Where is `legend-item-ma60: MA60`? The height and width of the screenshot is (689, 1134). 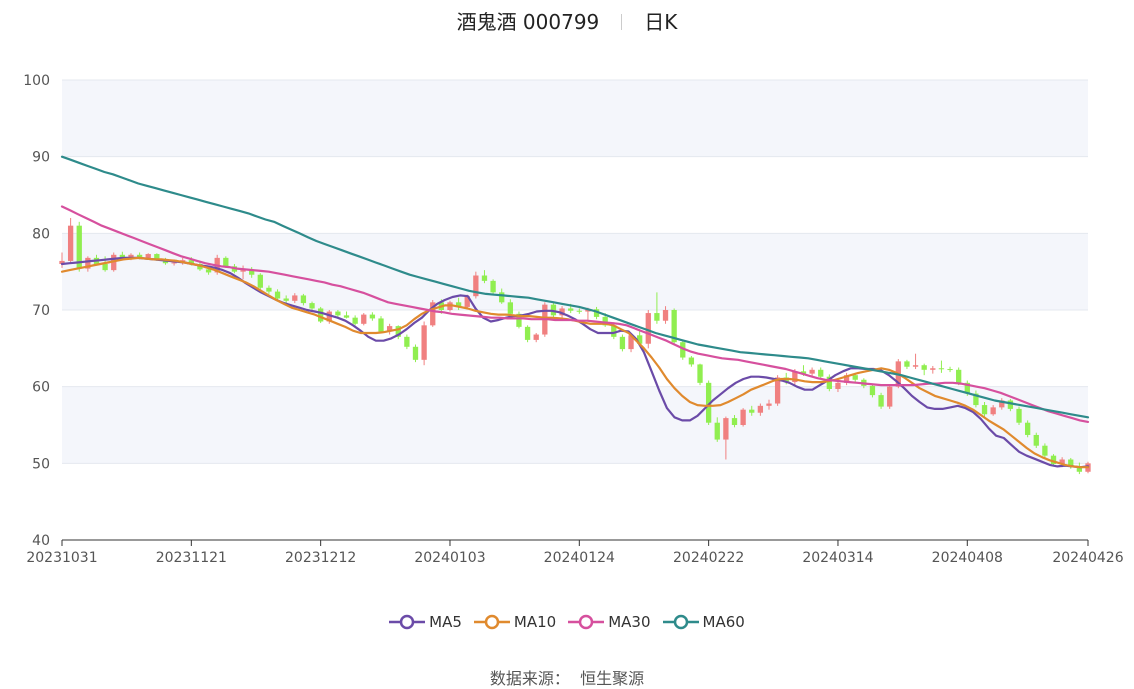 legend-item-ma60: MA60 is located at coordinates (703, 622).